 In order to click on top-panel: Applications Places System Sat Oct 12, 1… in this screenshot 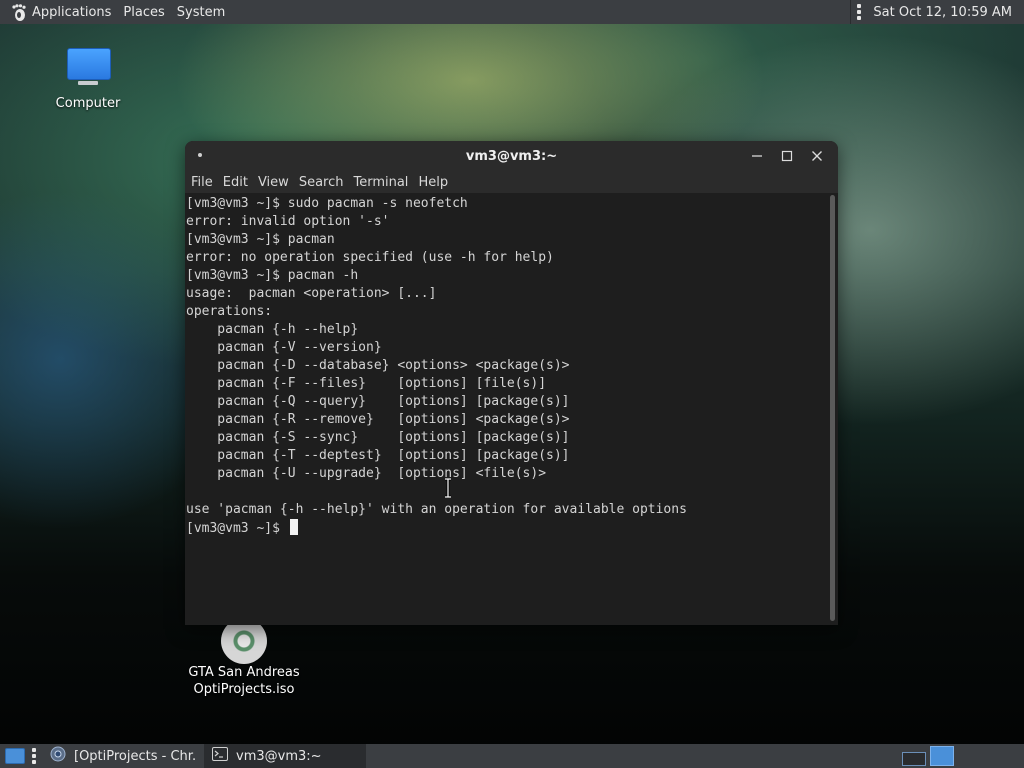, I will do `click(512, 12)`.